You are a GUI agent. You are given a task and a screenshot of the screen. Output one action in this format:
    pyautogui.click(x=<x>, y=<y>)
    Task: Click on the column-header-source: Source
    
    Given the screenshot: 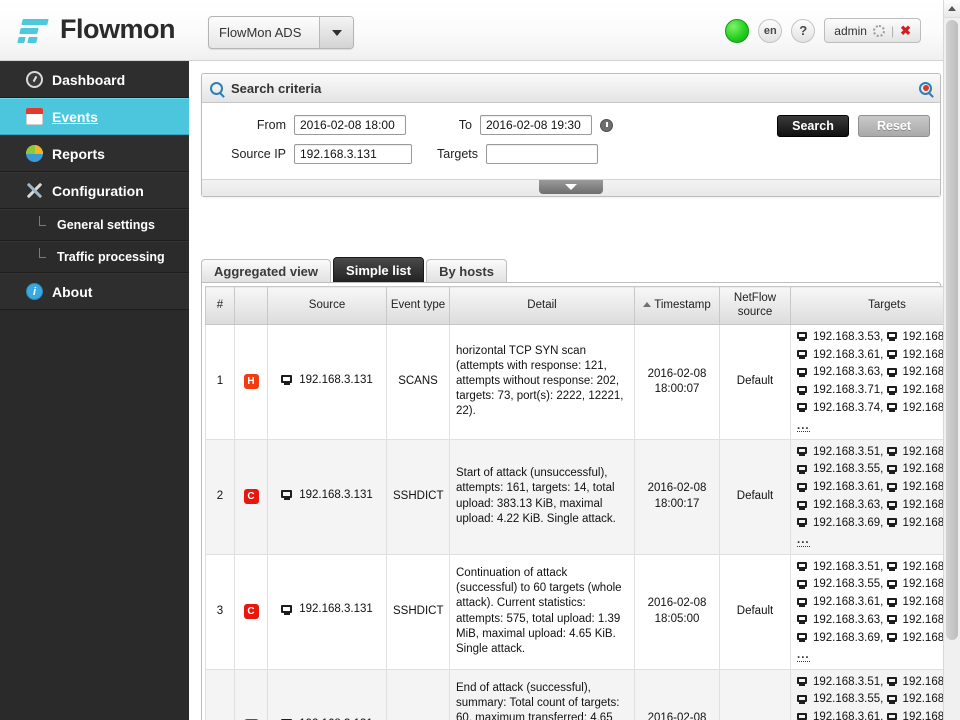 What is the action you would take?
    pyautogui.click(x=327, y=305)
    